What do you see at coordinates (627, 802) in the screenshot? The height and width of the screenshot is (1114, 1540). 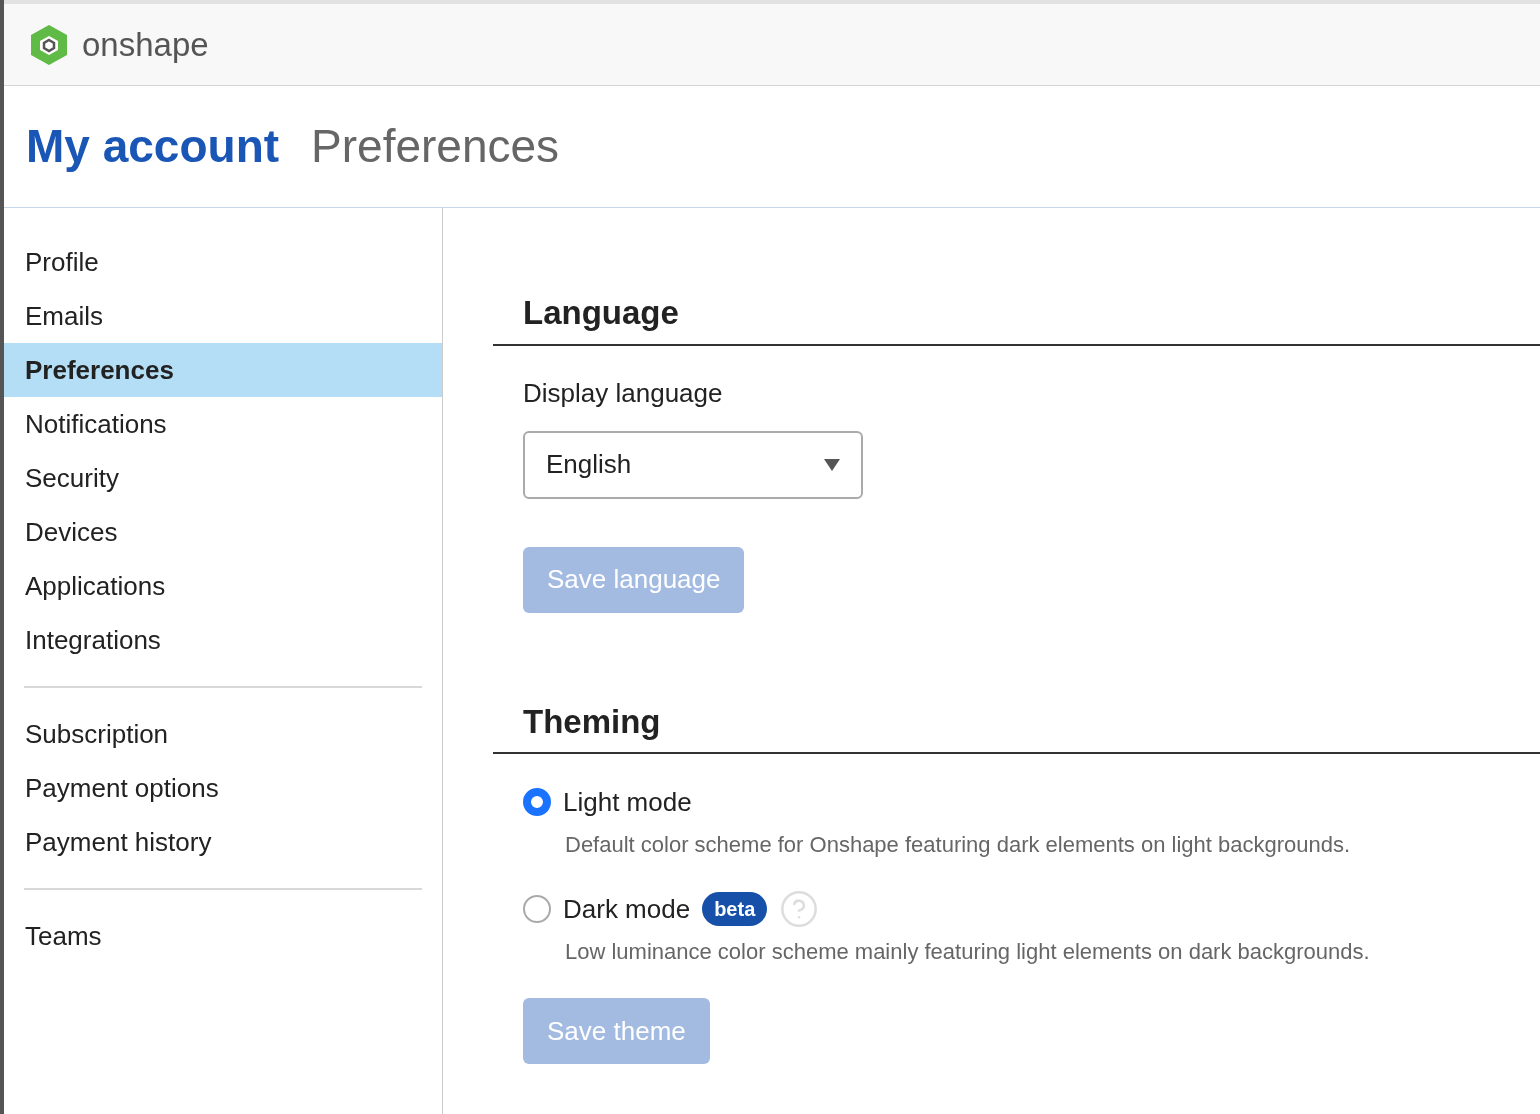 I see `radio-label: Light mode` at bounding box center [627, 802].